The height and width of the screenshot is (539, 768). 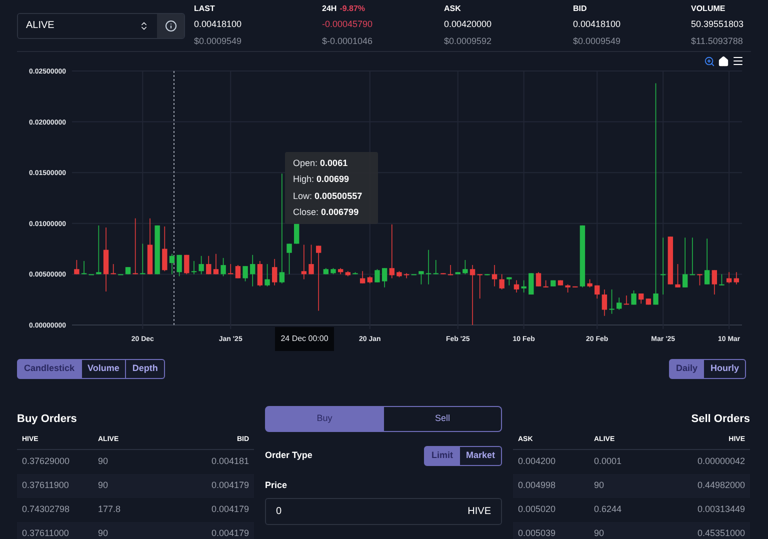 I want to click on table-cell-text: 0.37611900, so click(x=46, y=485).